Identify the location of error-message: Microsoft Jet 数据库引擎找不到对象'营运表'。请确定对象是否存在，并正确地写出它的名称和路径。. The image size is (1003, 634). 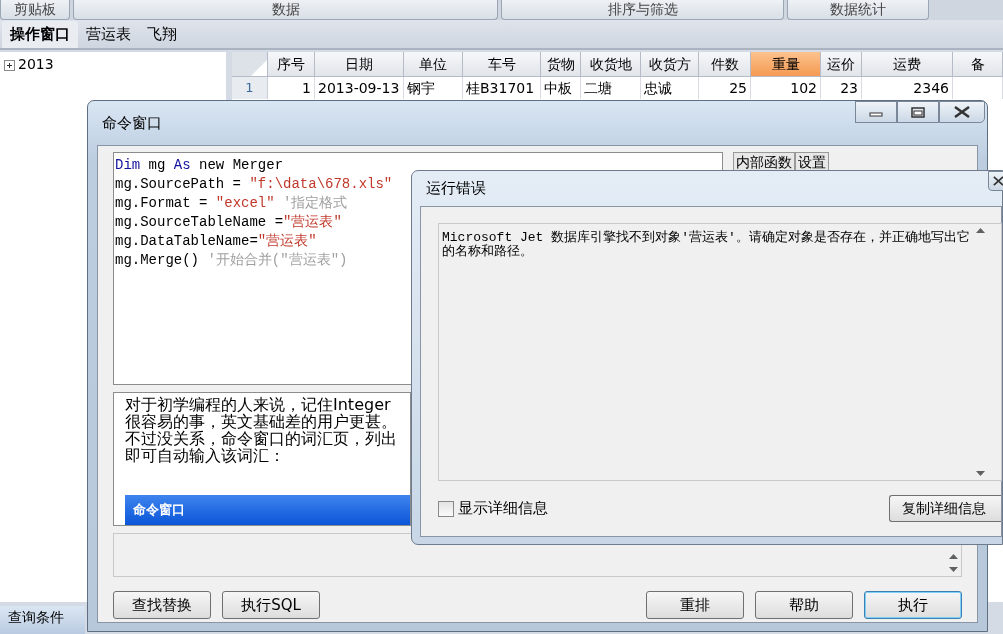
(706, 245).